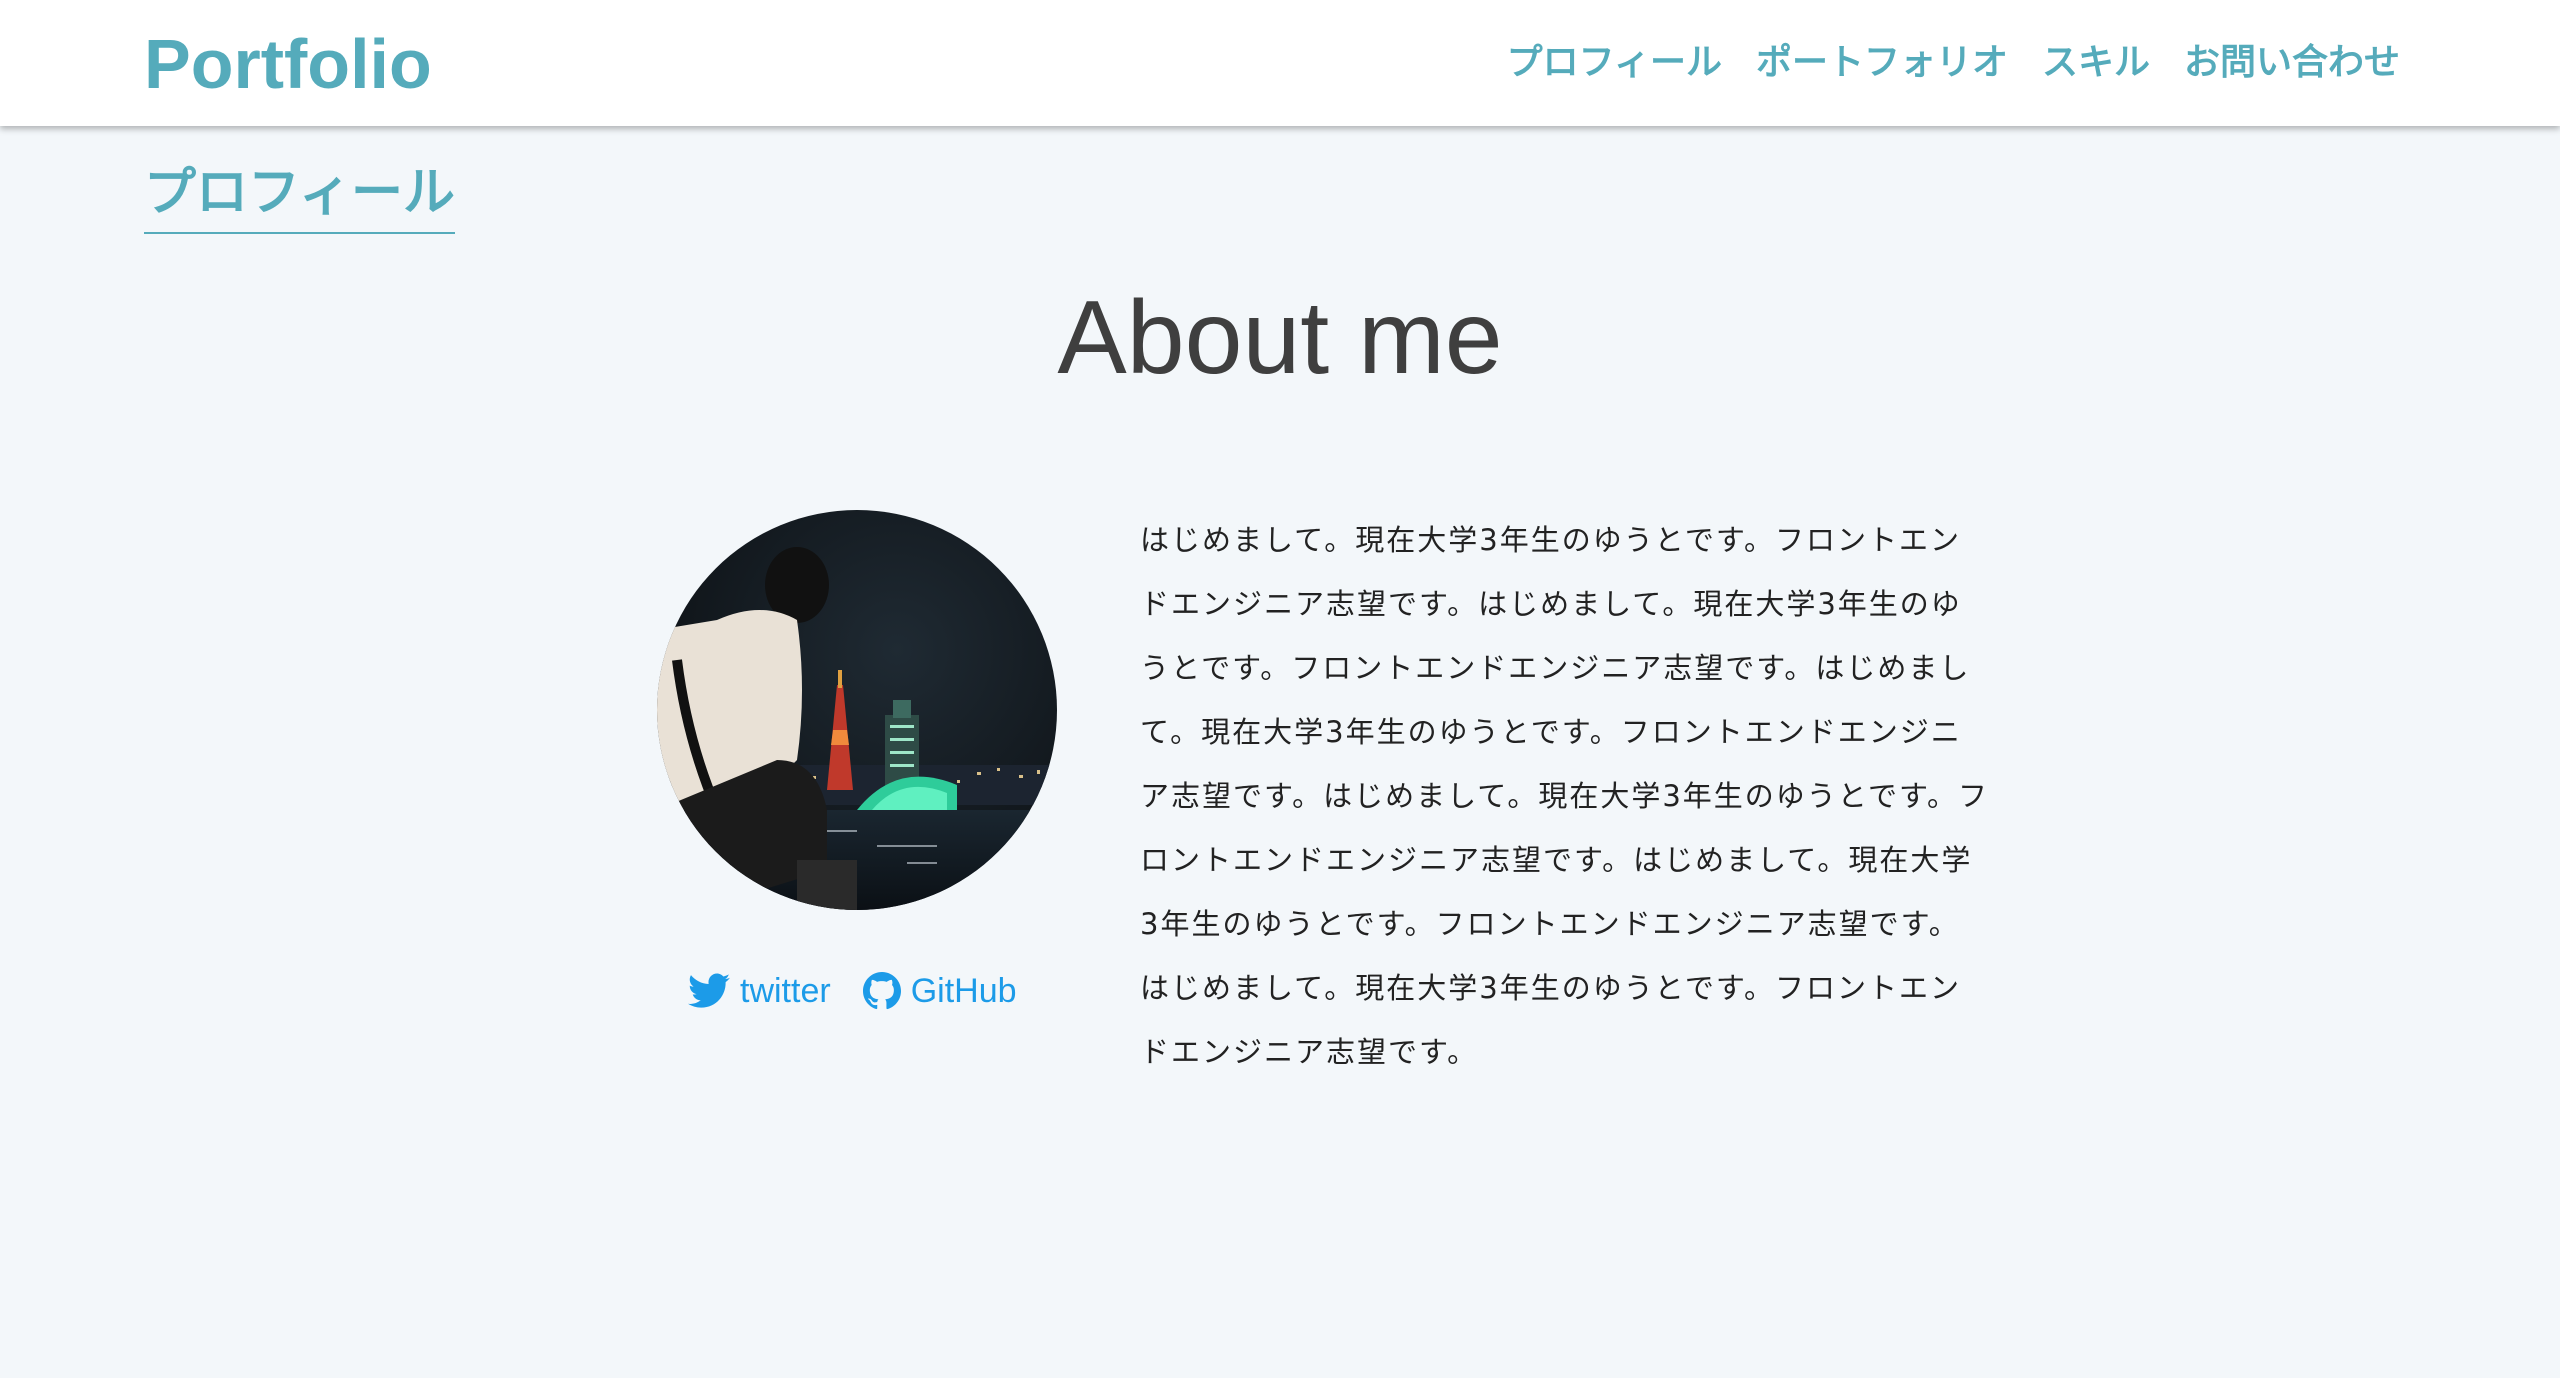 The width and height of the screenshot is (2560, 1378). What do you see at coordinates (709, 990) in the screenshot?
I see `twitter-icon` at bounding box center [709, 990].